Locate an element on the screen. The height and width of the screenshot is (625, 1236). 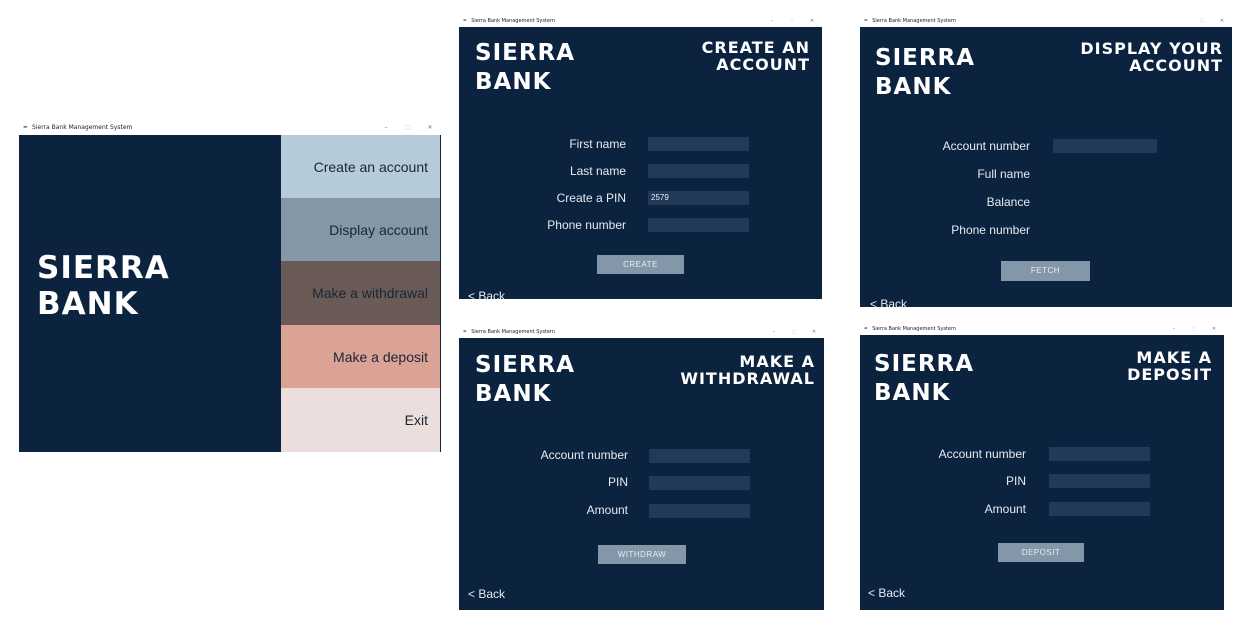
create-account-button: Create an account is located at coordinates (360, 166).